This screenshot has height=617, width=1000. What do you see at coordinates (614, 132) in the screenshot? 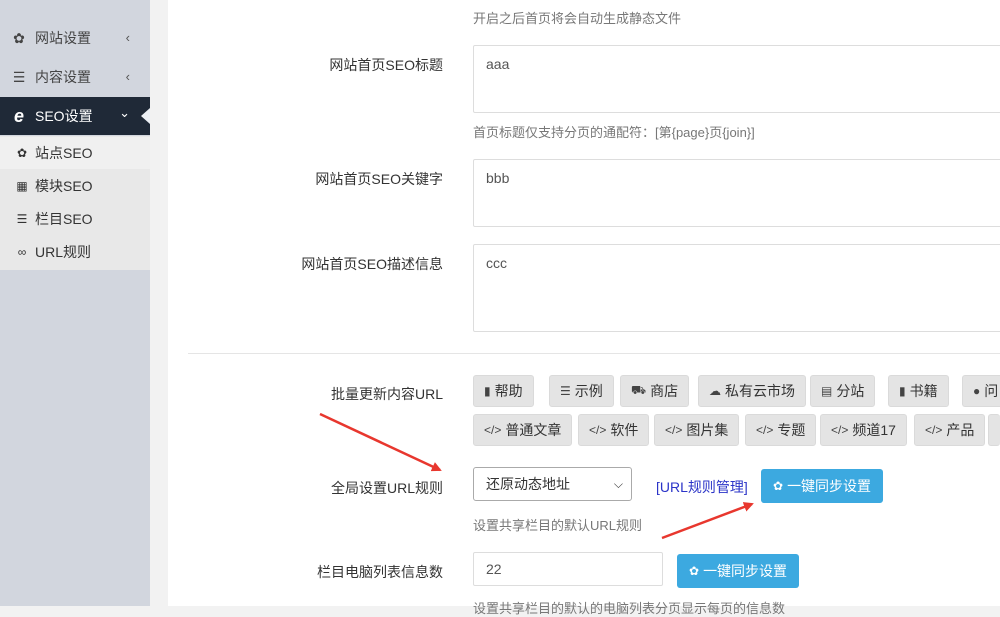
I see `seo-title-help: 首页标题仅支持分页的通配符：[第{page}页{join}]` at bounding box center [614, 132].